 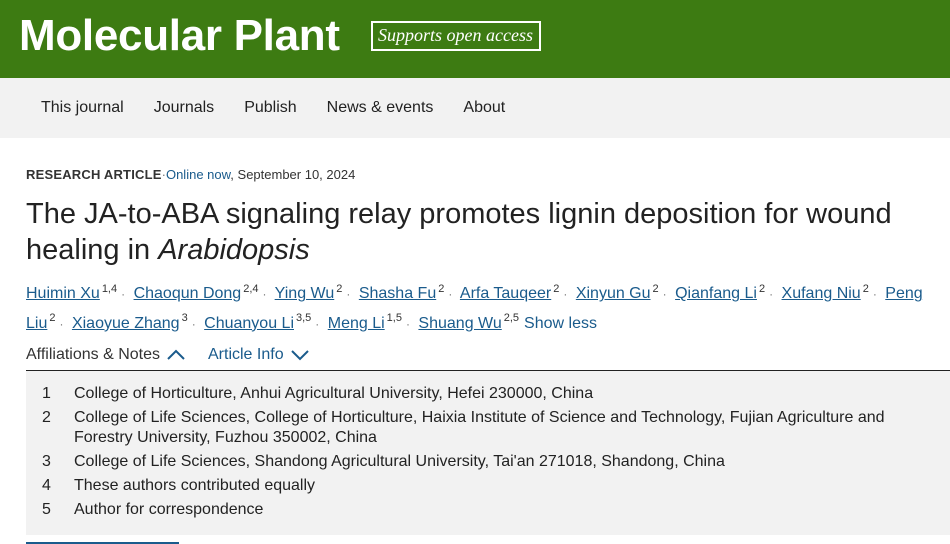 I want to click on author-item: Chuanyou Li 3,5, so click(x=258, y=322).